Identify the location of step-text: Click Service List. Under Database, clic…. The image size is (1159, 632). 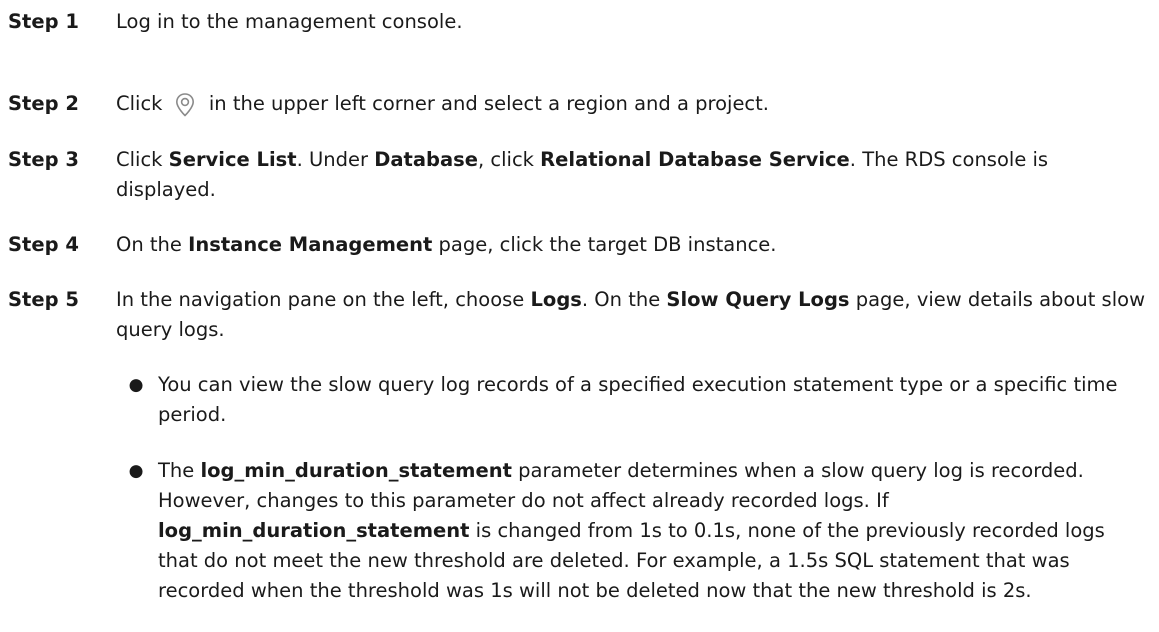
(632, 175).